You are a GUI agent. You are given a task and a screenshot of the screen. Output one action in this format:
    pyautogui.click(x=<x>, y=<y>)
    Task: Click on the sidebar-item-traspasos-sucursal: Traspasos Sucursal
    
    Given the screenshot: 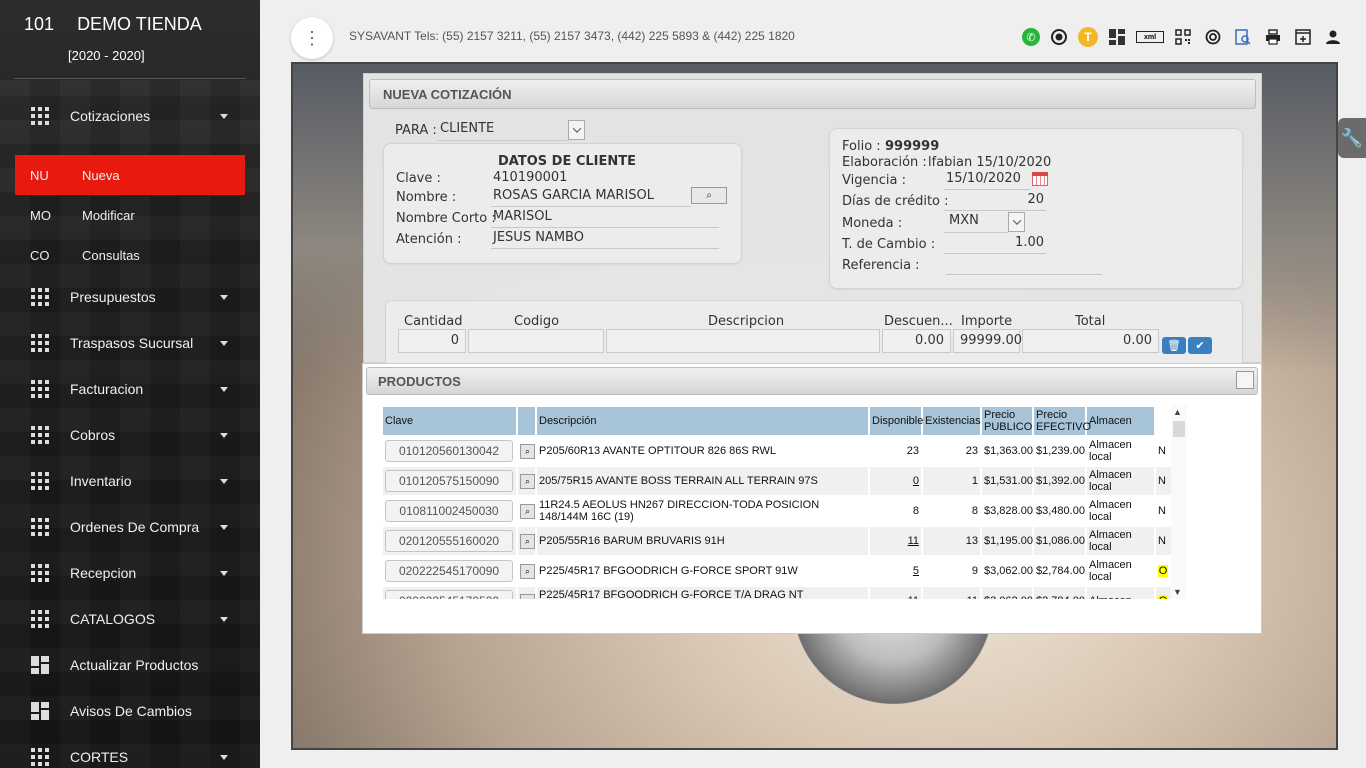 What is the action you would take?
    pyautogui.click(x=130, y=343)
    